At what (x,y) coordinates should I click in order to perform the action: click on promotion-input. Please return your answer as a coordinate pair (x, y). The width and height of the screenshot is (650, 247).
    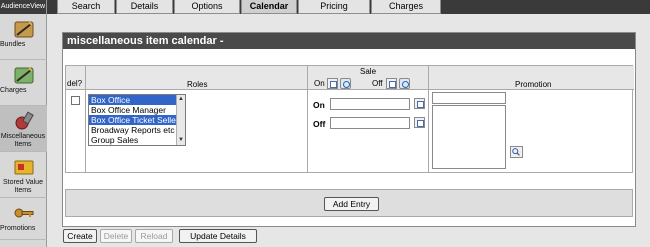
    Looking at the image, I should click on (469, 98).